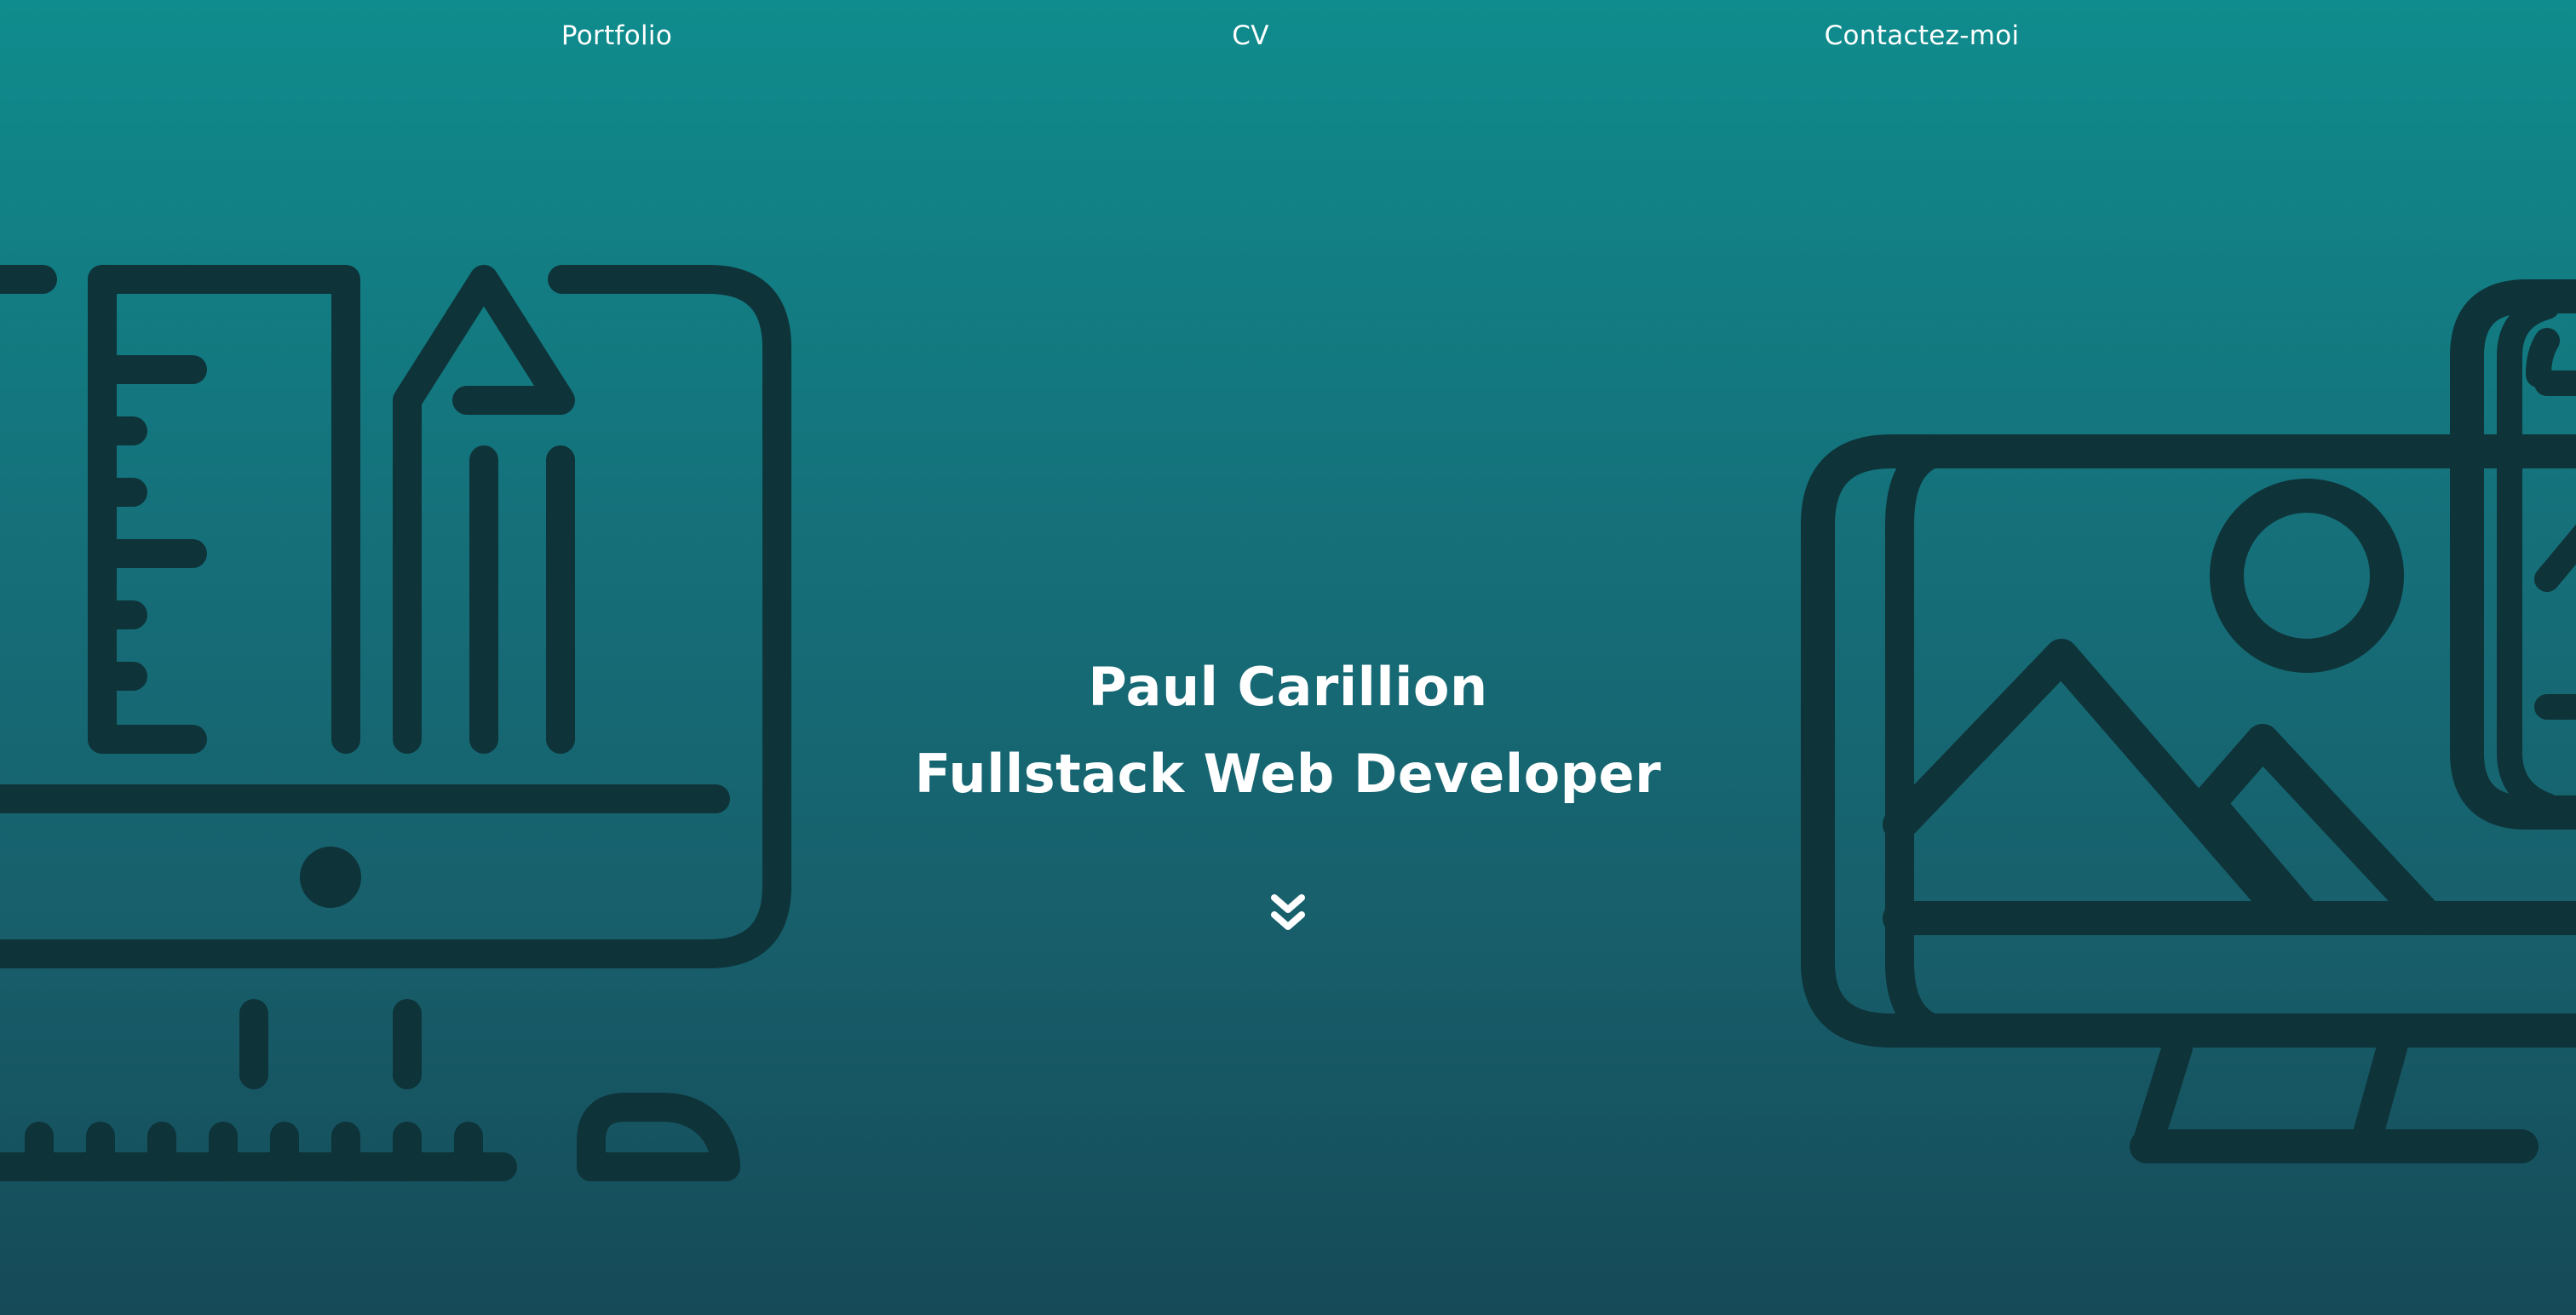  What do you see at coordinates (1288, 38) in the screenshot?
I see `top-navigation: Portfolio CV Contactez-moi` at bounding box center [1288, 38].